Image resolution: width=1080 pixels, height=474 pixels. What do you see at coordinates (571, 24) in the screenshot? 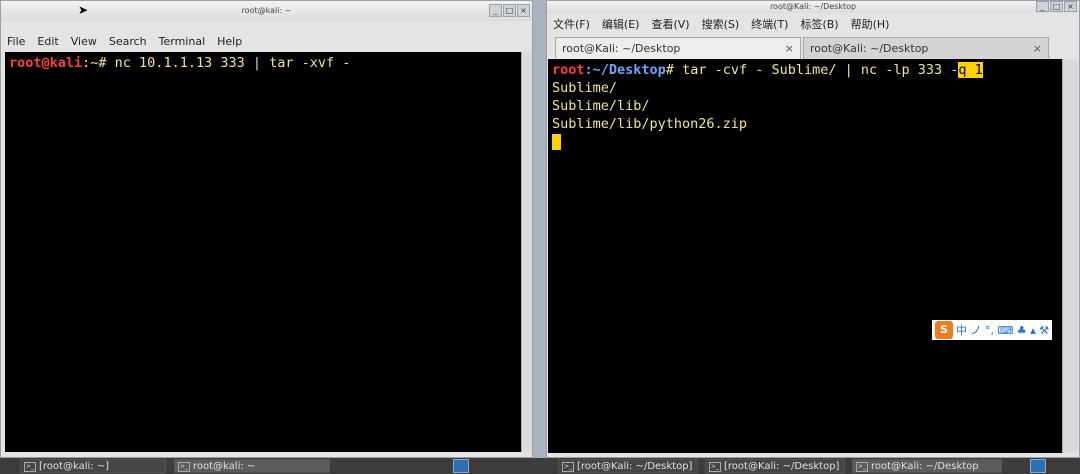
I see `menu-file: 文件(F)` at bounding box center [571, 24].